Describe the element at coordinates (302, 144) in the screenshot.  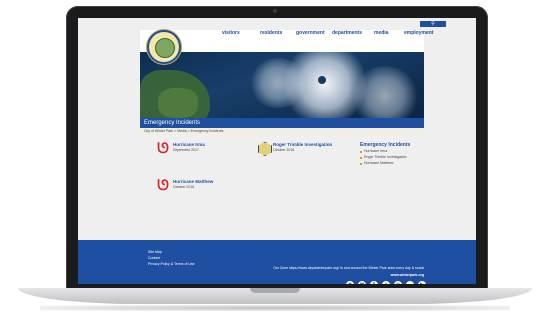
I see `incident-title: Roger Trimble Investigation` at that location.